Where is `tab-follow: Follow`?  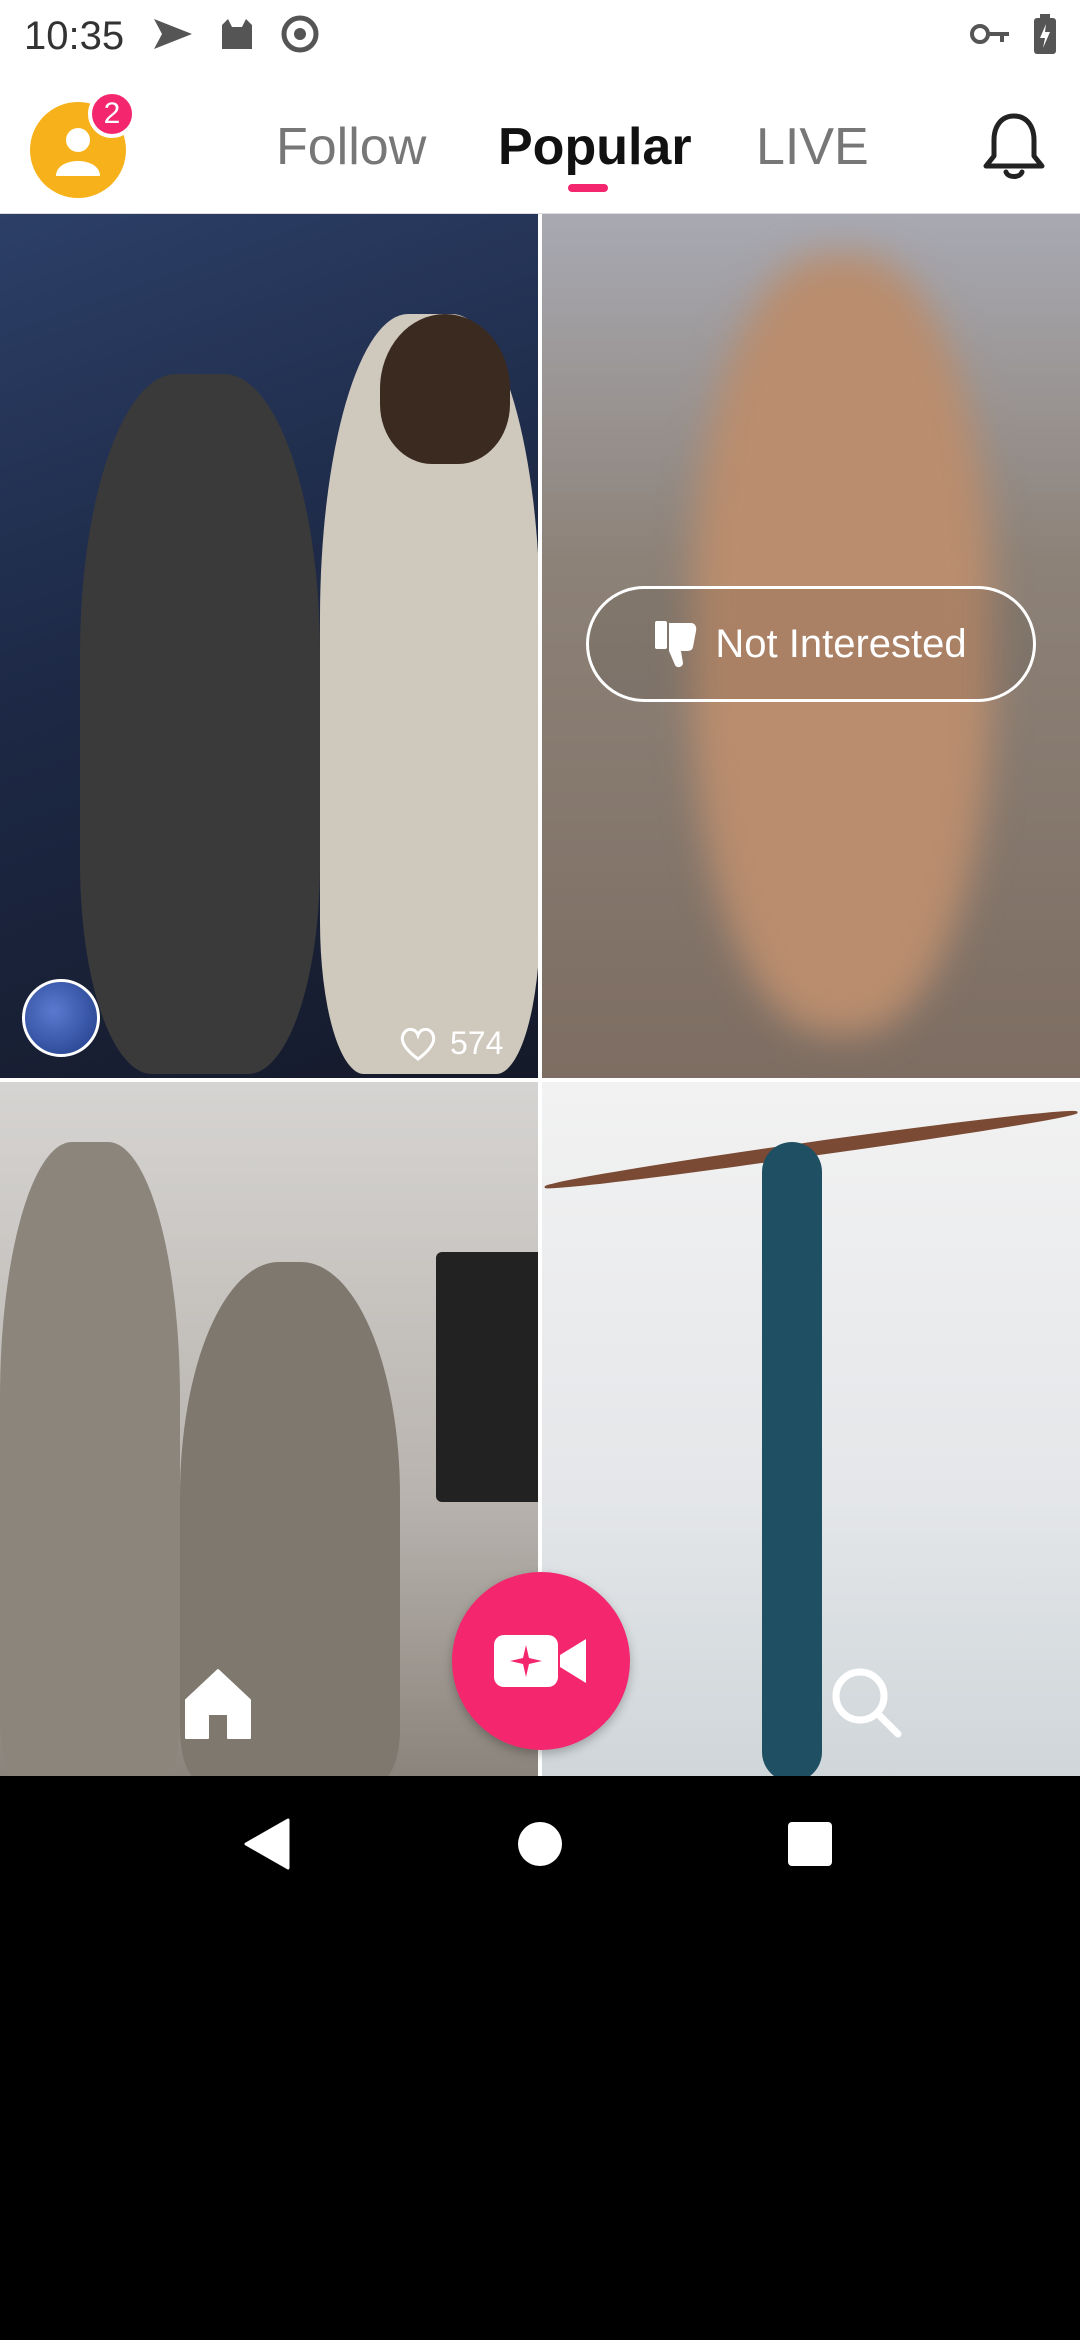
tab-follow: Follow is located at coordinates (351, 147).